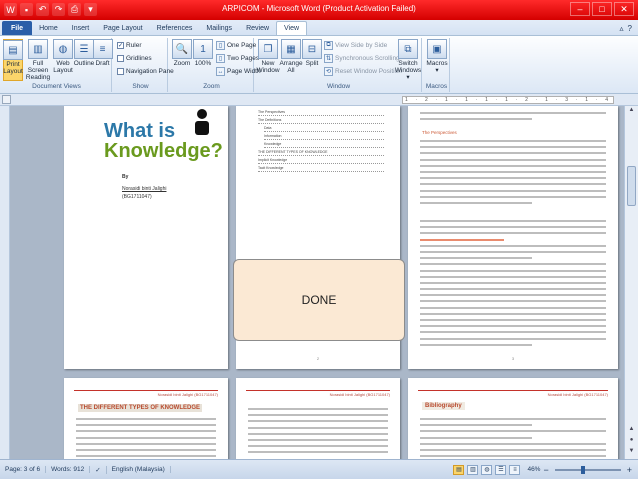 The width and height of the screenshot is (638, 479). I want to click on browse-object-icon: ●, so click(631, 441).